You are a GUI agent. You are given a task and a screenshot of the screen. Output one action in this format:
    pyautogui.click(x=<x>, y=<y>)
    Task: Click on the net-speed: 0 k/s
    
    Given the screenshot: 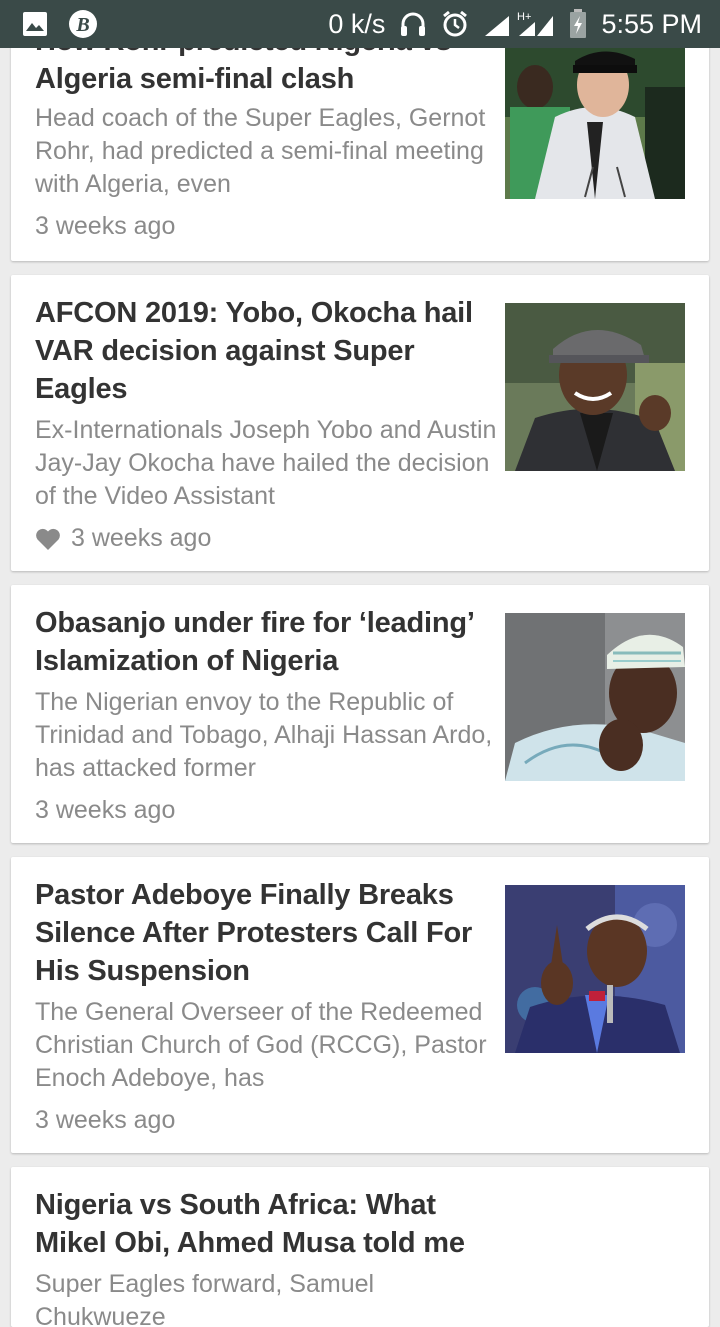 What is the action you would take?
    pyautogui.click(x=357, y=23)
    